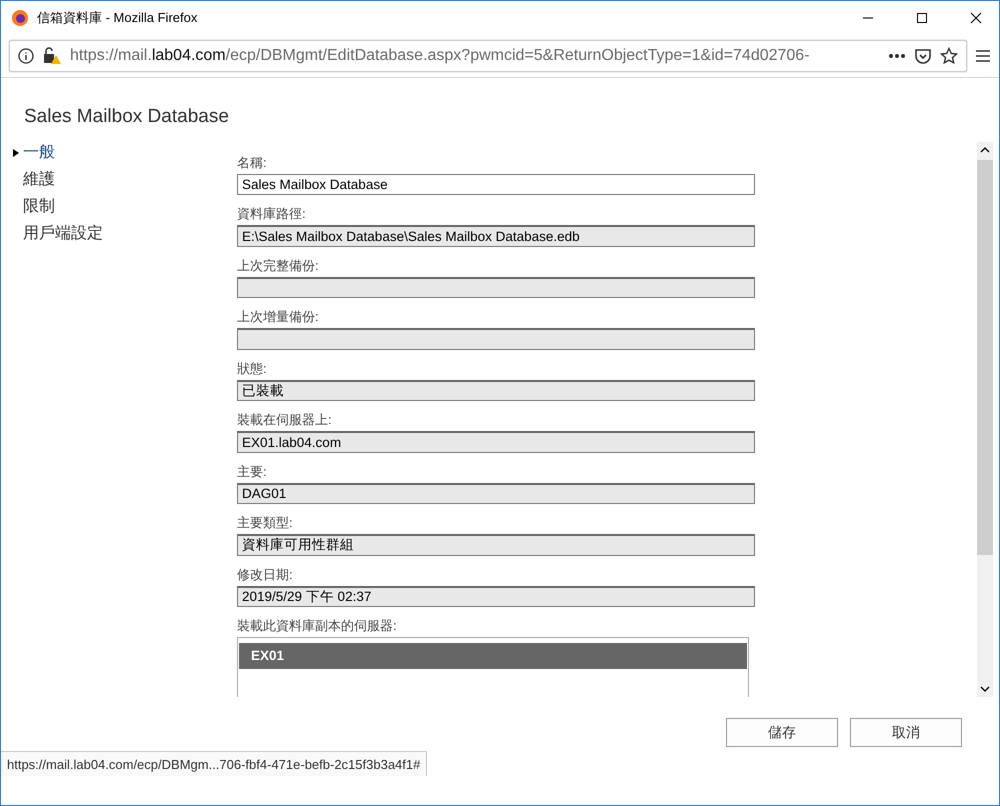  Describe the element at coordinates (265, 575) in the screenshot. I see `field-label: 修改日期:` at that location.